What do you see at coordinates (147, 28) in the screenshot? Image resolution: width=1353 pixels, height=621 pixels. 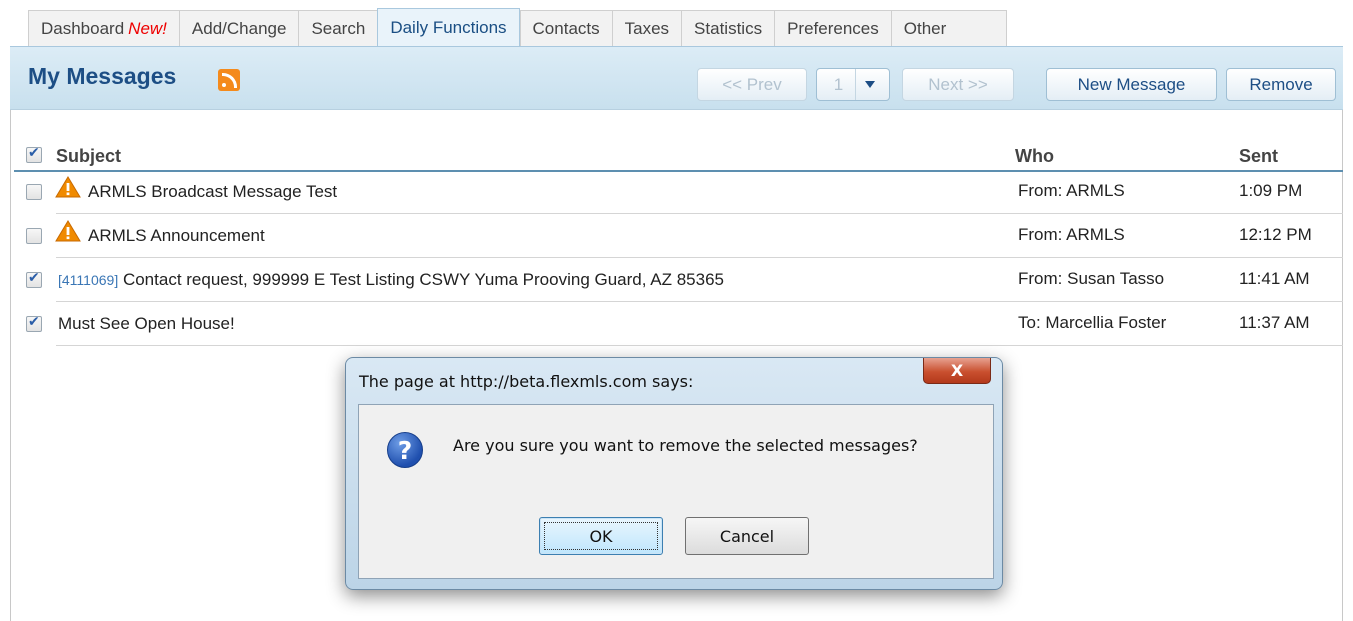 I see `new-badge: New!` at bounding box center [147, 28].